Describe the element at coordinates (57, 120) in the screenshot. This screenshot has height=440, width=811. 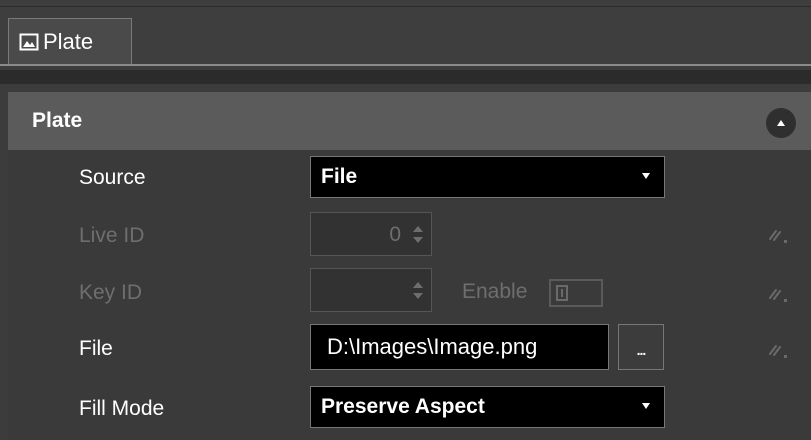
I see `section-title: Plate` at that location.